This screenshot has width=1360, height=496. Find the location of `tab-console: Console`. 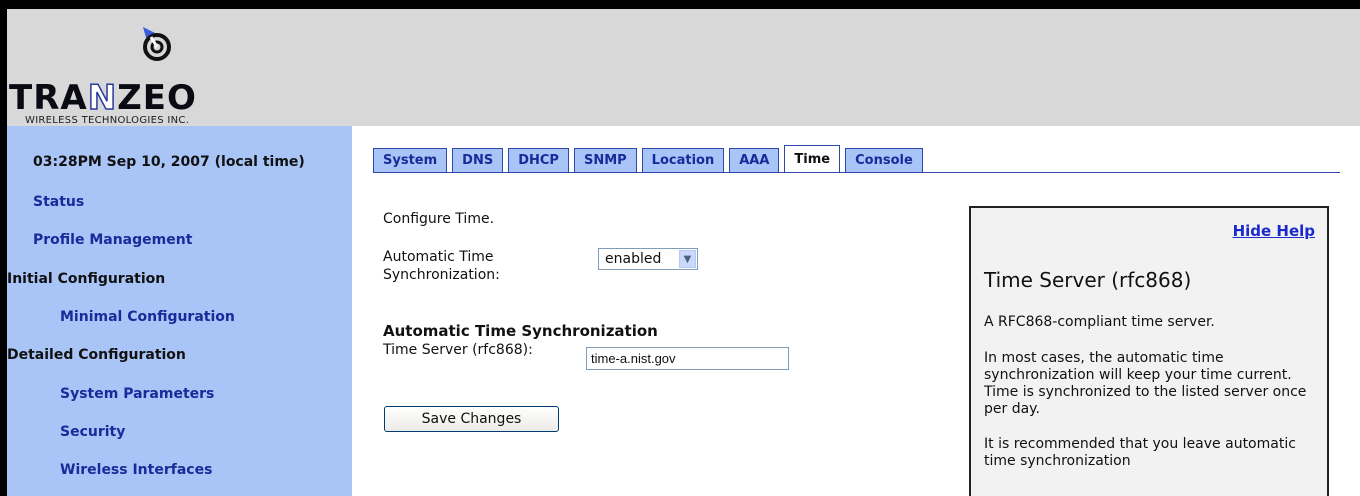

tab-console: Console is located at coordinates (884, 160).